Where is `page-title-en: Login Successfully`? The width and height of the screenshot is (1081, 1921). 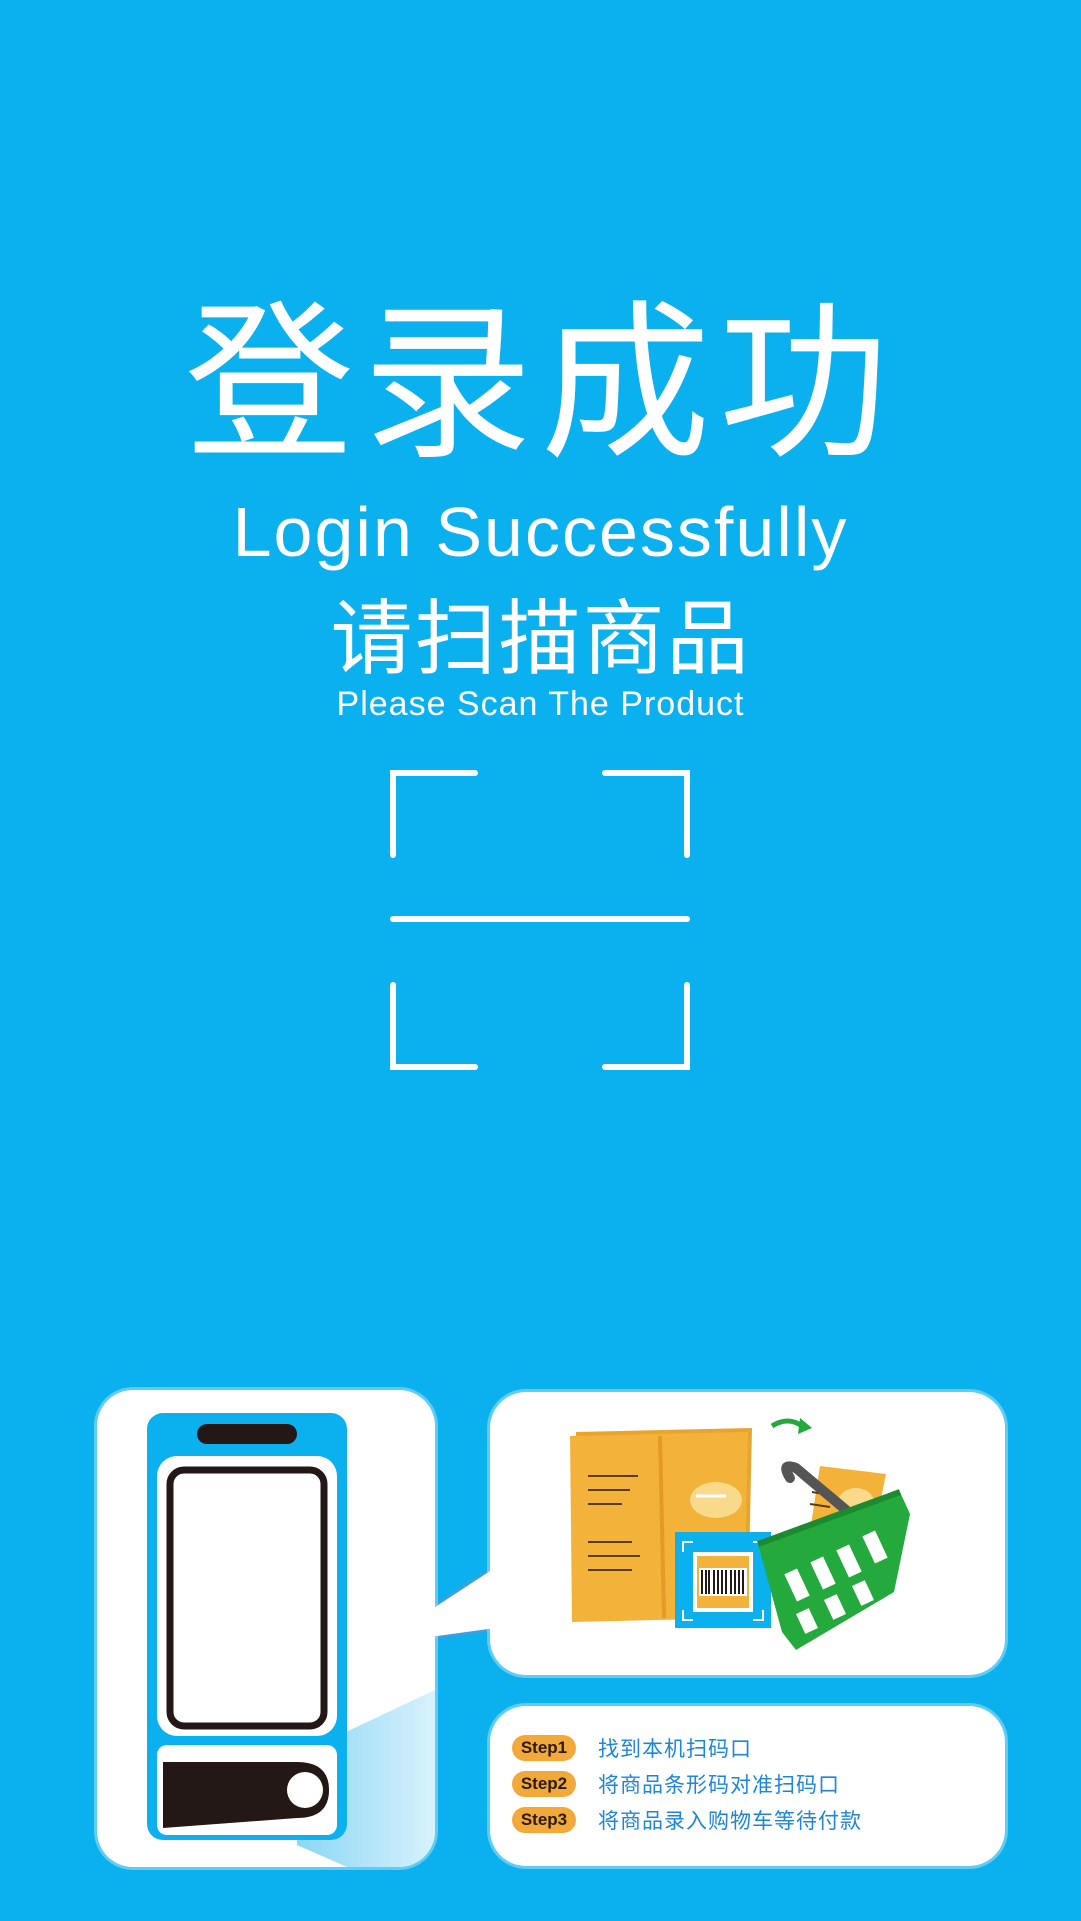 page-title-en: Login Successfully is located at coordinates (540, 532).